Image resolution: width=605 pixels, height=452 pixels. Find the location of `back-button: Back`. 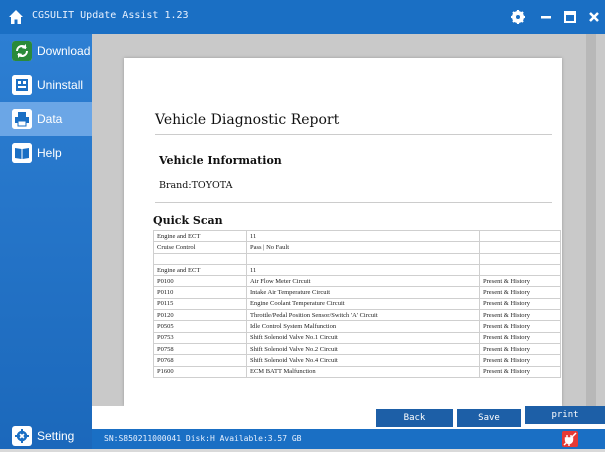

back-button: Back is located at coordinates (414, 418).